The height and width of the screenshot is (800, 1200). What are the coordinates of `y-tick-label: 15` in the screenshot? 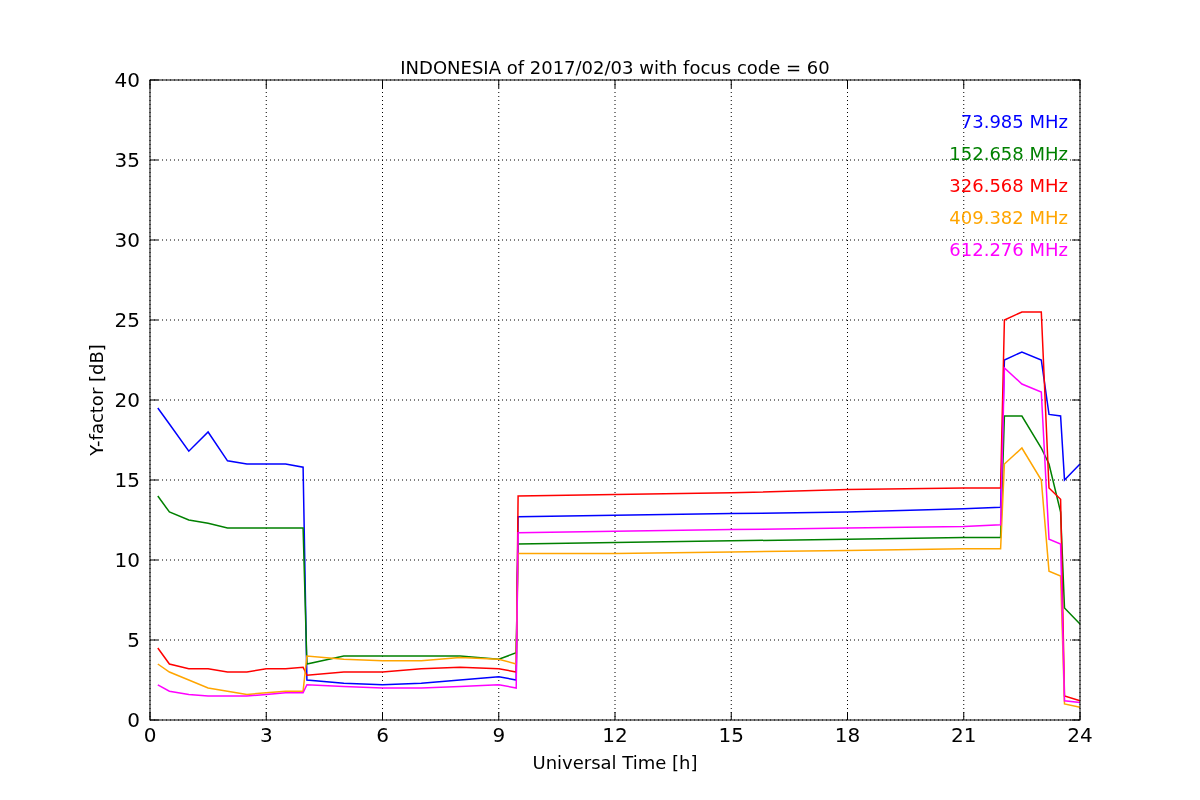 It's located at (127, 480).